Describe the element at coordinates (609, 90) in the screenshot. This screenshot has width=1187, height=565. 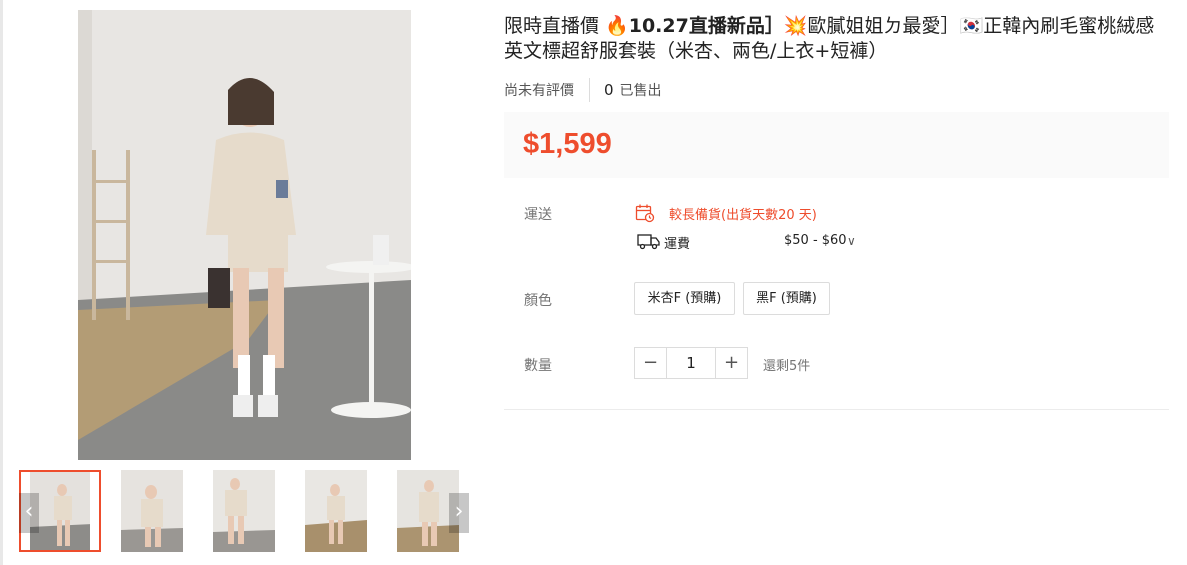
I see `sold-count: 0` at that location.